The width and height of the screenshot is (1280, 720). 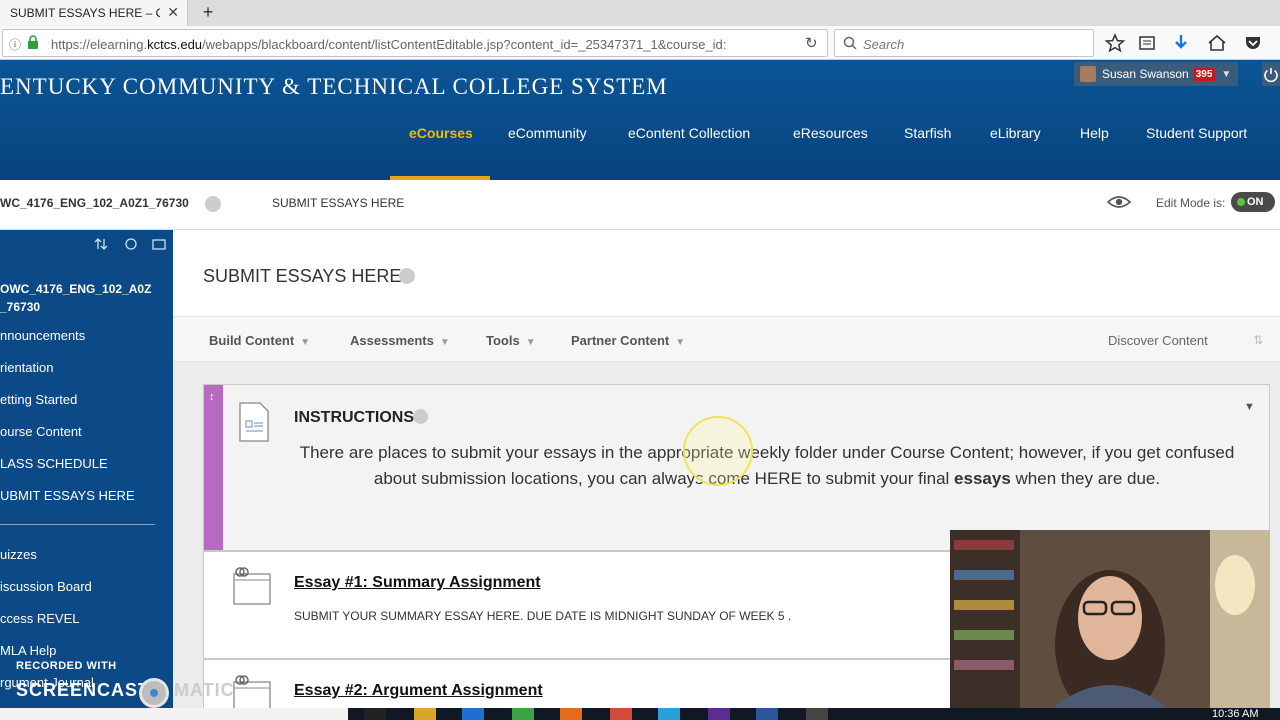 I want to click on watermark-logo-icon, so click(x=154, y=693).